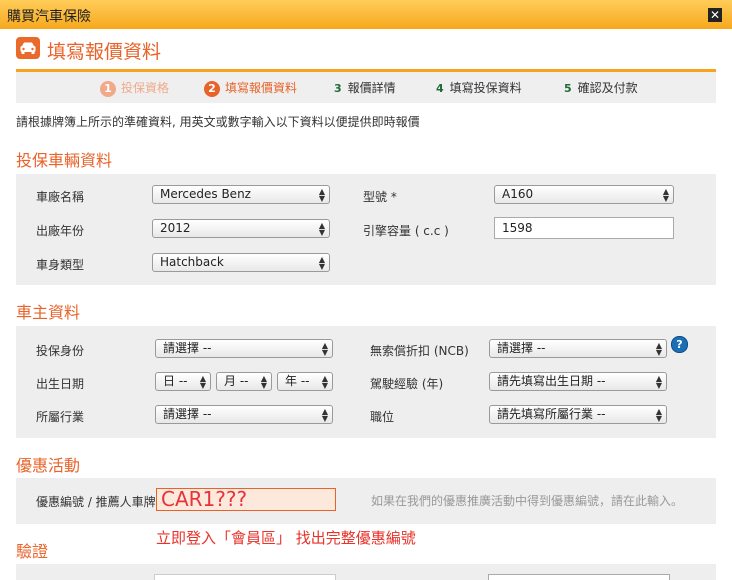 The height and width of the screenshot is (580, 732). Describe the element at coordinates (380, 197) in the screenshot. I see `model-label: 型號 *` at that location.